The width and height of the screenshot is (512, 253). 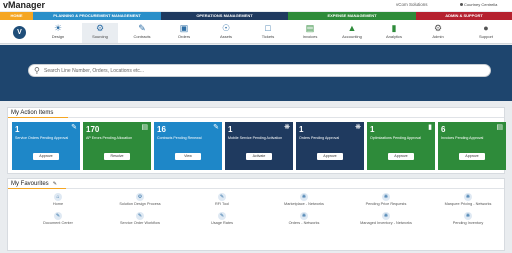 I want to click on lightbulb-icon: ☀, so click(x=58, y=28).